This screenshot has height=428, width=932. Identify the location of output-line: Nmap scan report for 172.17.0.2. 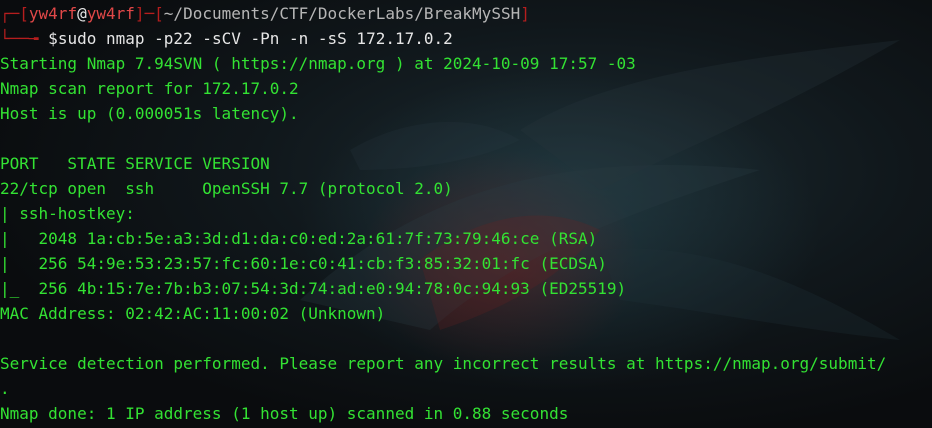
(149, 88).